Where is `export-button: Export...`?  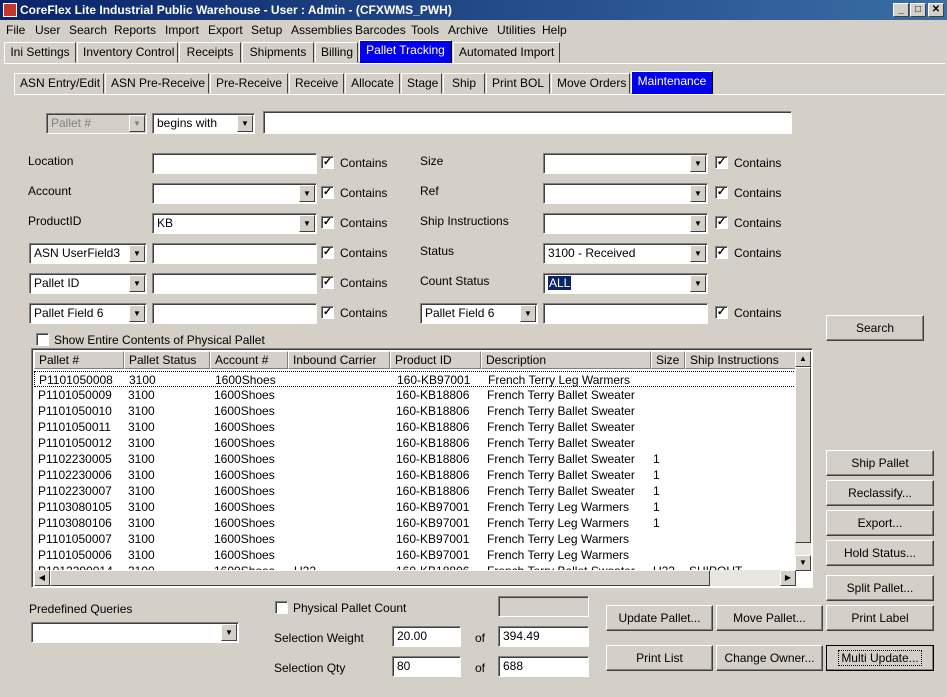
export-button: Export... is located at coordinates (880, 523).